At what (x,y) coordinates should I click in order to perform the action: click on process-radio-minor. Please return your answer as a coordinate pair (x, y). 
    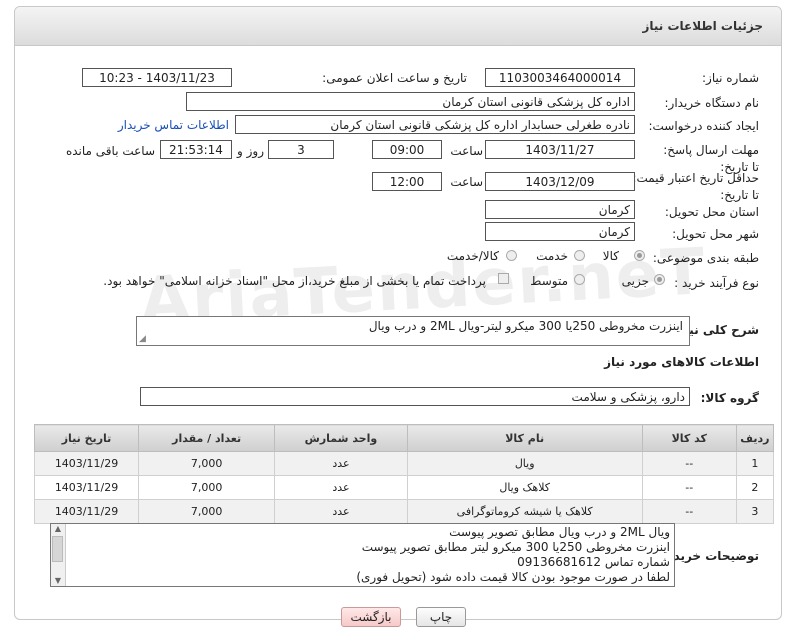
    Looking at the image, I should click on (659, 279).